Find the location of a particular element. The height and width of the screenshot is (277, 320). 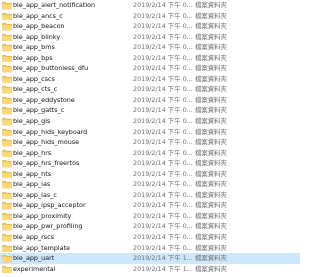

file-name: ble_app_gls is located at coordinates (32, 121).